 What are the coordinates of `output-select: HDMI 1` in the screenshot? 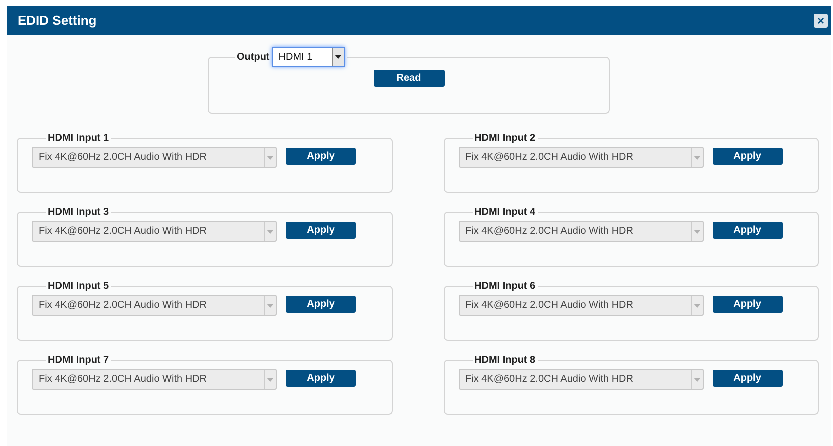 It's located at (308, 57).